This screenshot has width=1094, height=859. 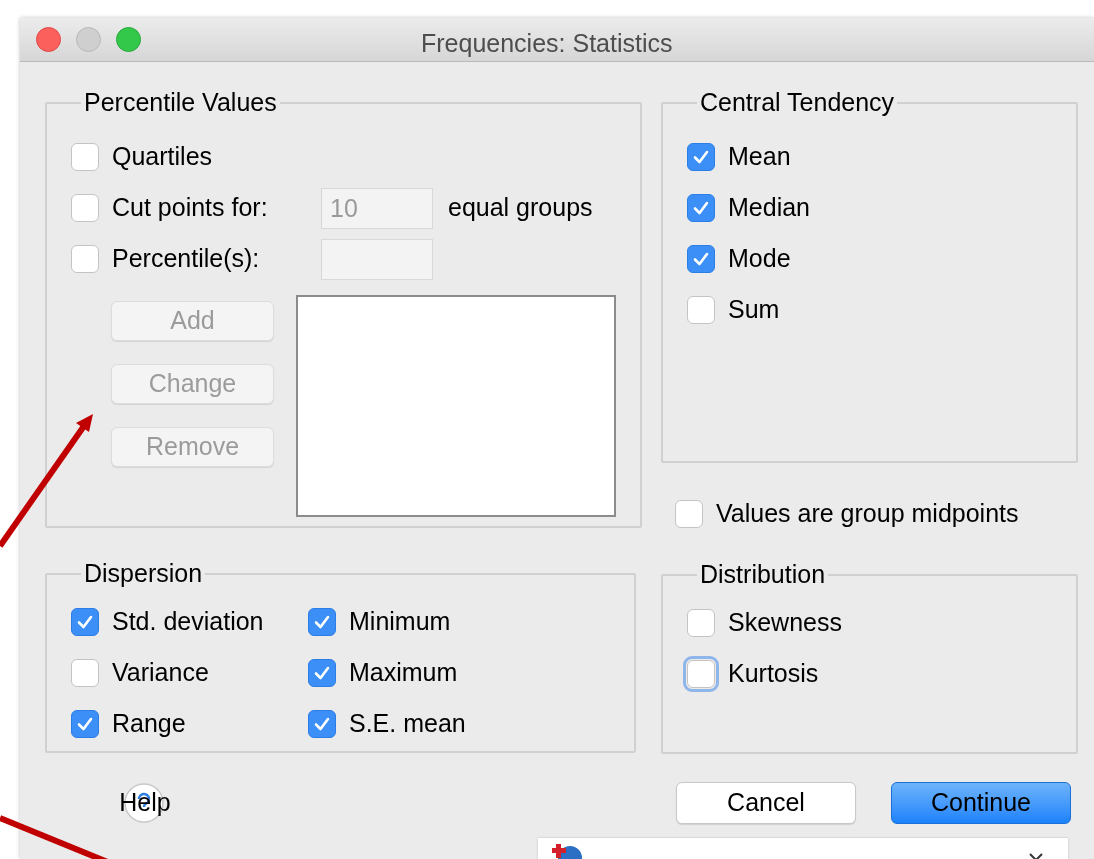 I want to click on percentile-list, so click(x=456, y=405).